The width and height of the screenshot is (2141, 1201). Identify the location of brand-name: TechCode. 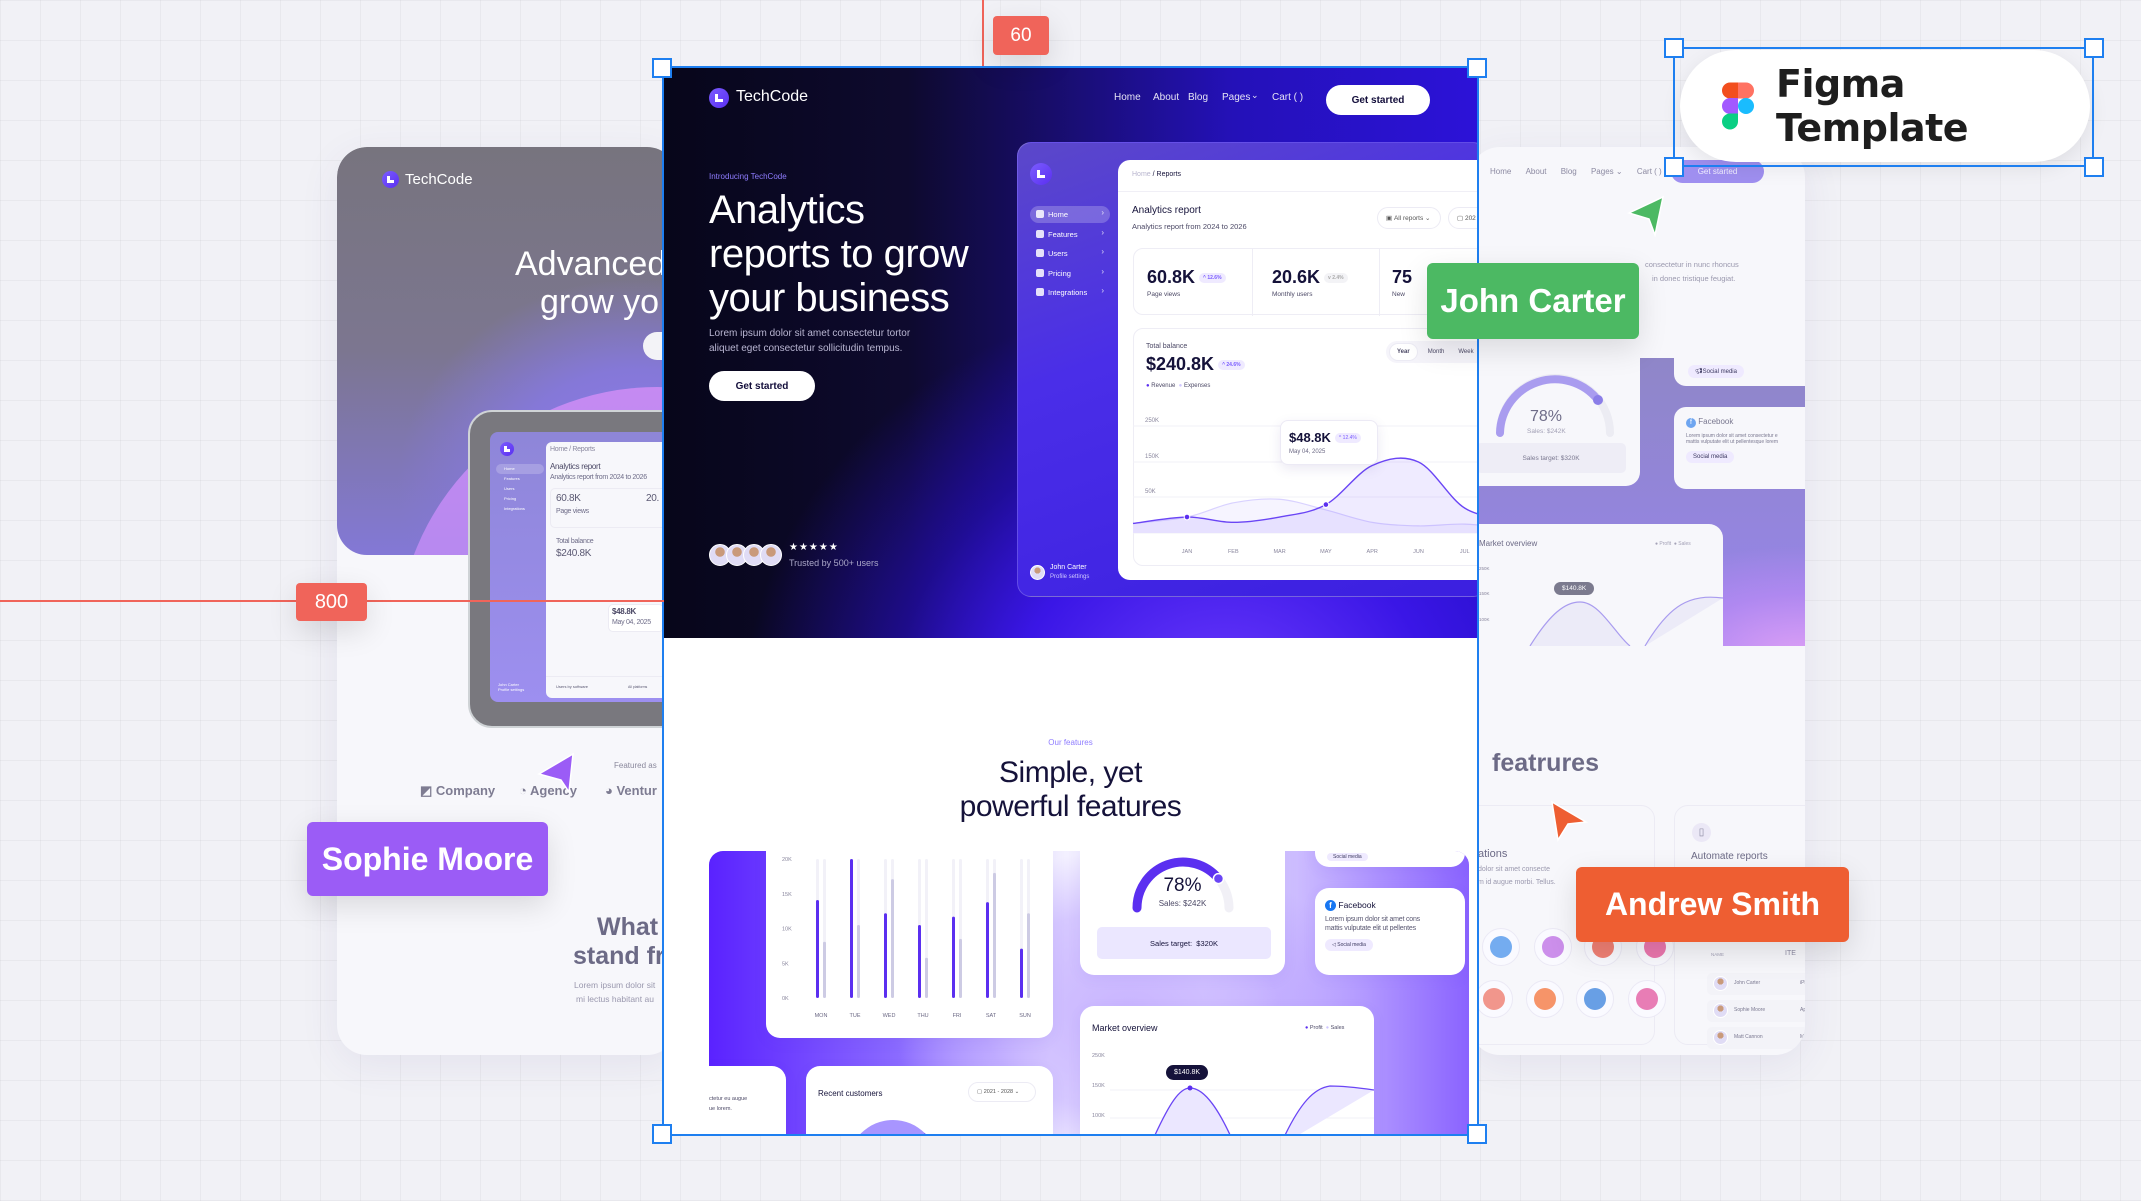
(772, 96).